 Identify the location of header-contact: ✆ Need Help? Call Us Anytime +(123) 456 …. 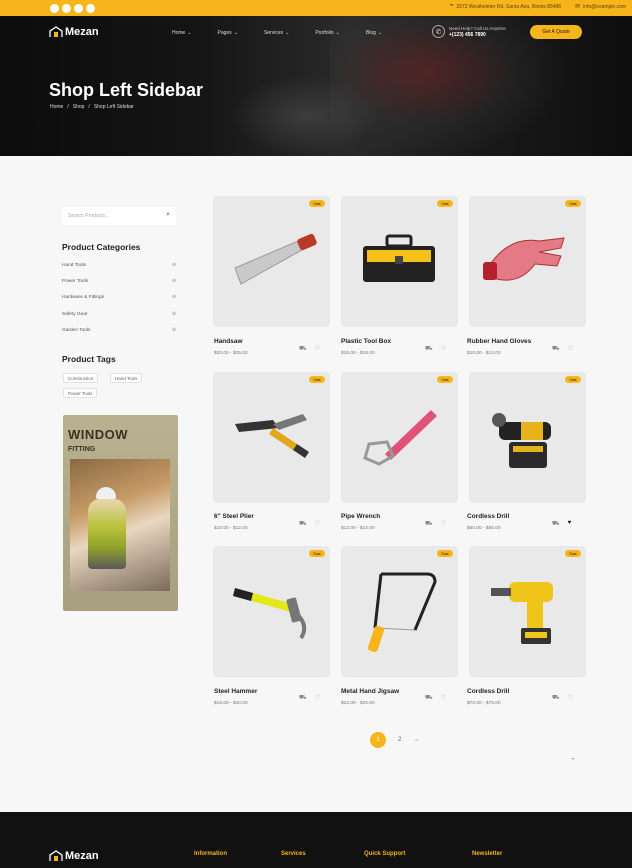
(469, 31).